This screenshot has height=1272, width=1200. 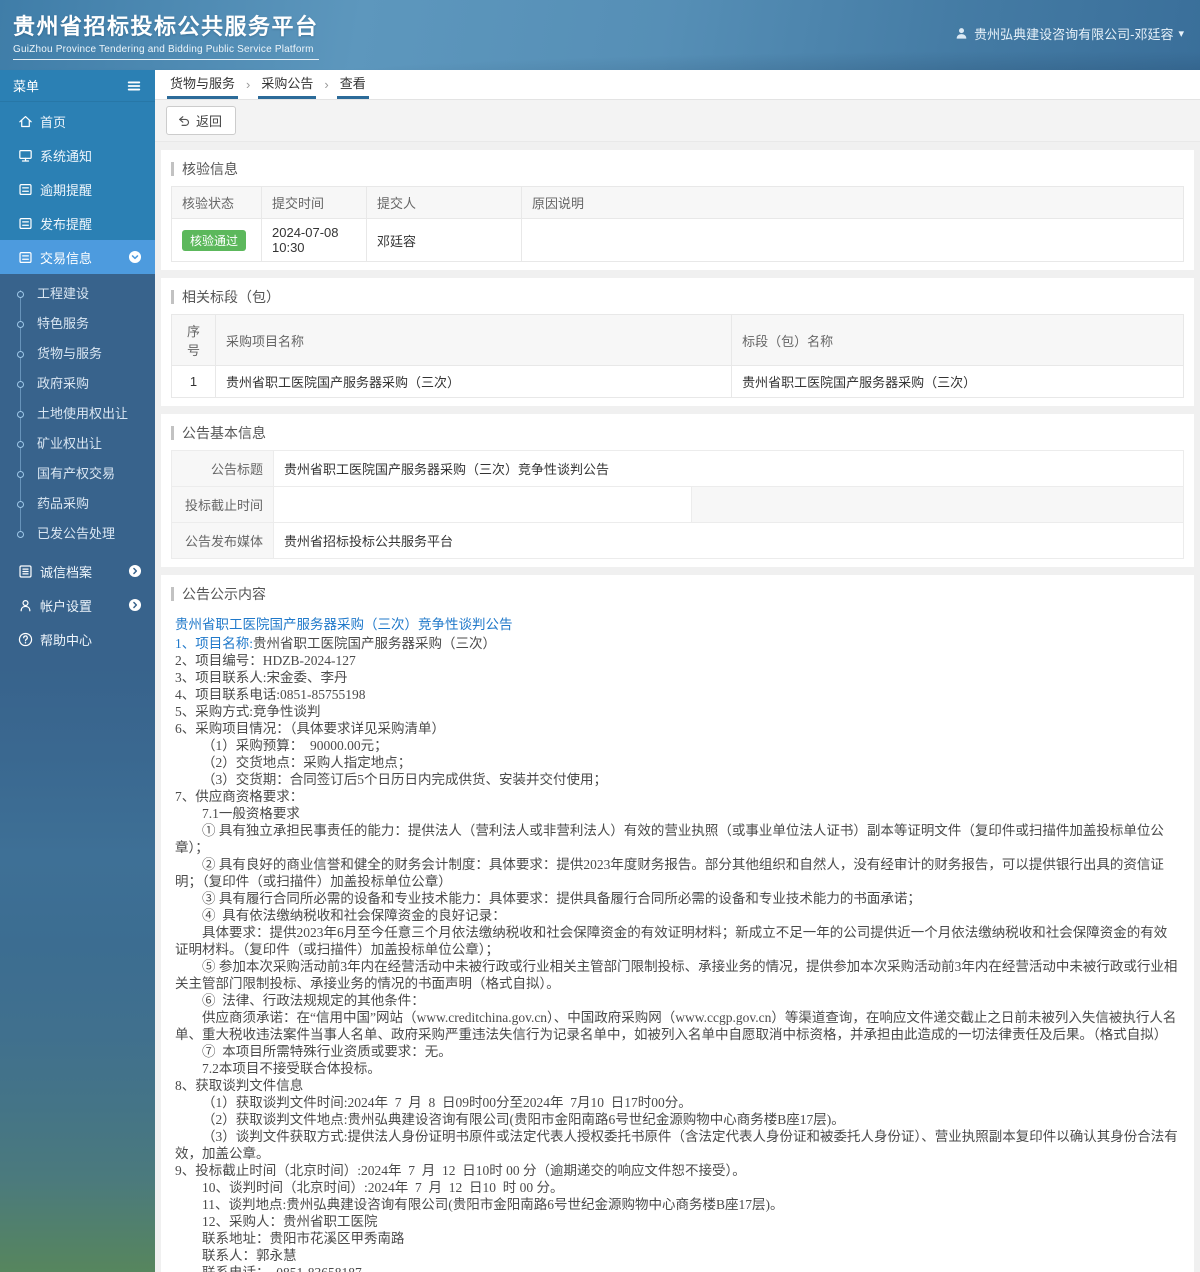 What do you see at coordinates (677, 541) in the screenshot?
I see `info-row: 公告发布媒体 贵州省招标投标公共服务平台` at bounding box center [677, 541].